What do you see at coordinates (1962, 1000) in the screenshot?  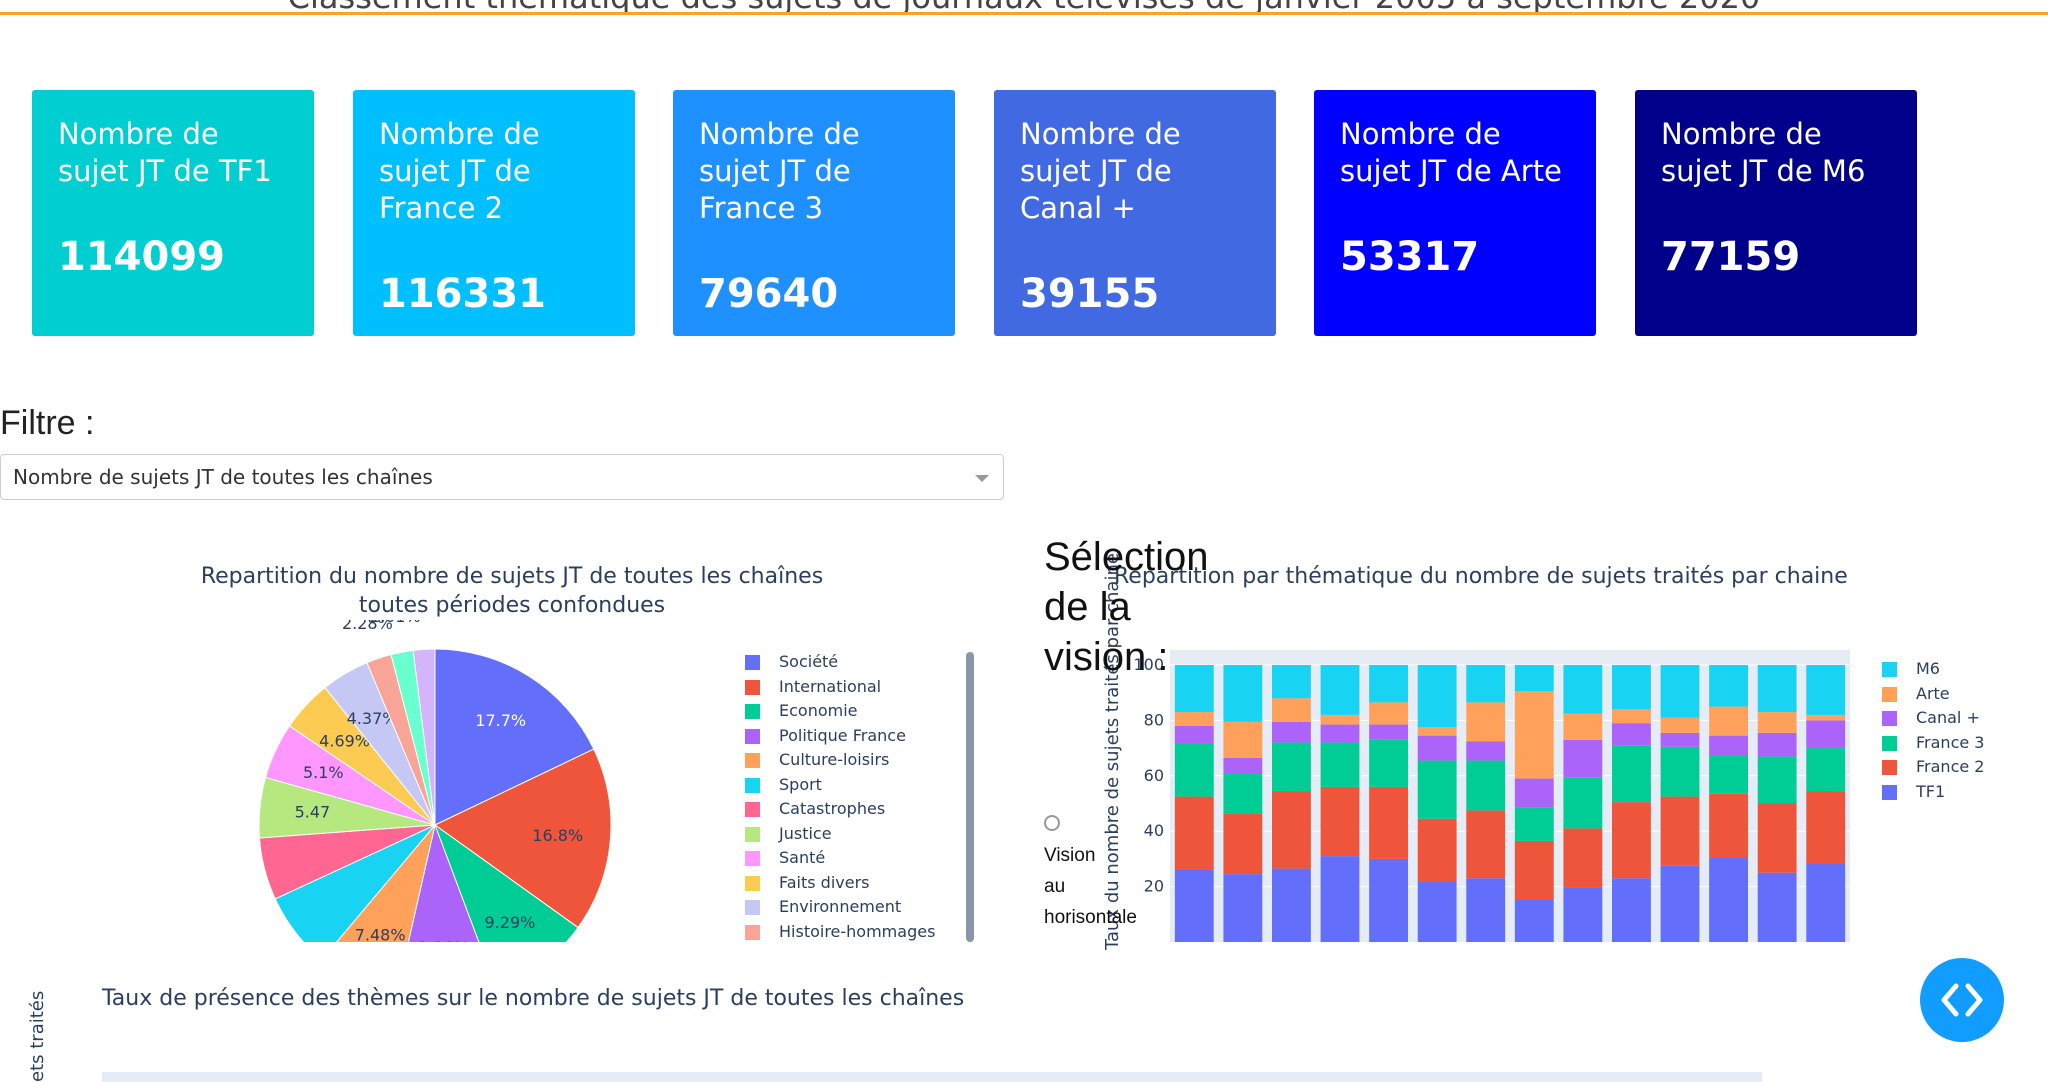 I see `code-toggle-button` at bounding box center [1962, 1000].